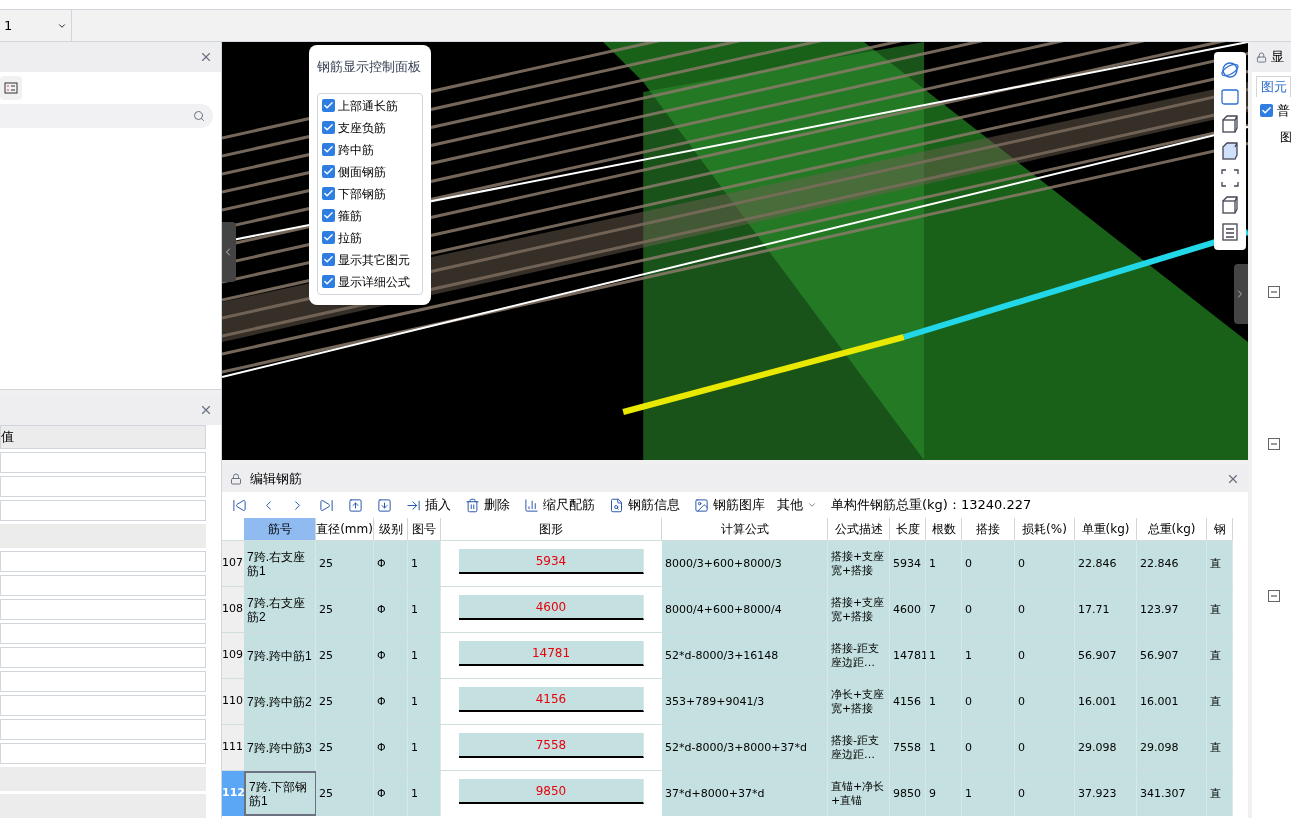  I want to click on rebar-checkbox: 上部通长筋, so click(370, 105).